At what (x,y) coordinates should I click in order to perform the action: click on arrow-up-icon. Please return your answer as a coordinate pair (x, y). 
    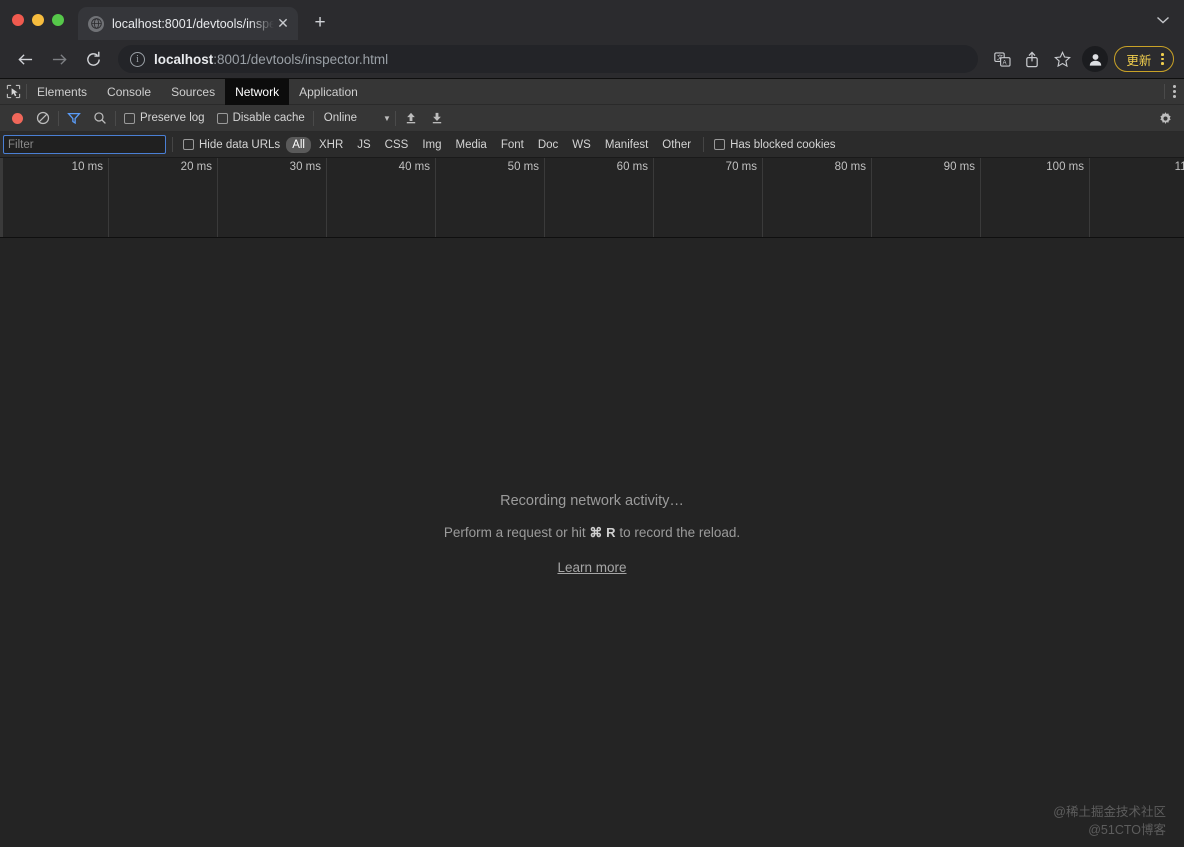
    Looking at the image, I should click on (411, 118).